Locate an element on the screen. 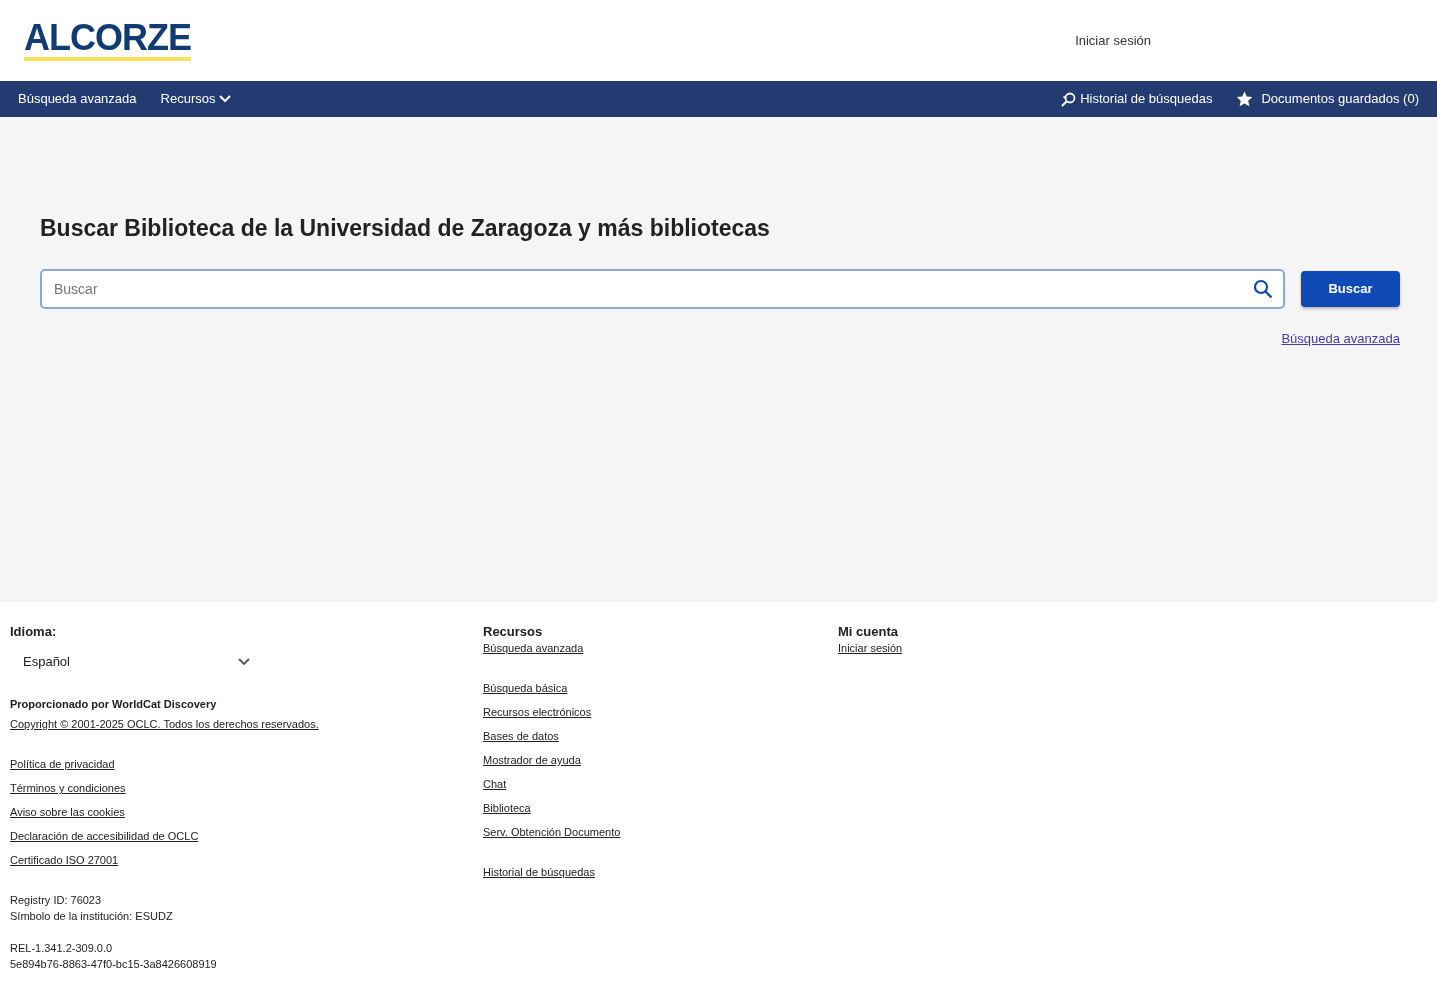 The image size is (1437, 982). search-icon is located at coordinates (1263, 288).